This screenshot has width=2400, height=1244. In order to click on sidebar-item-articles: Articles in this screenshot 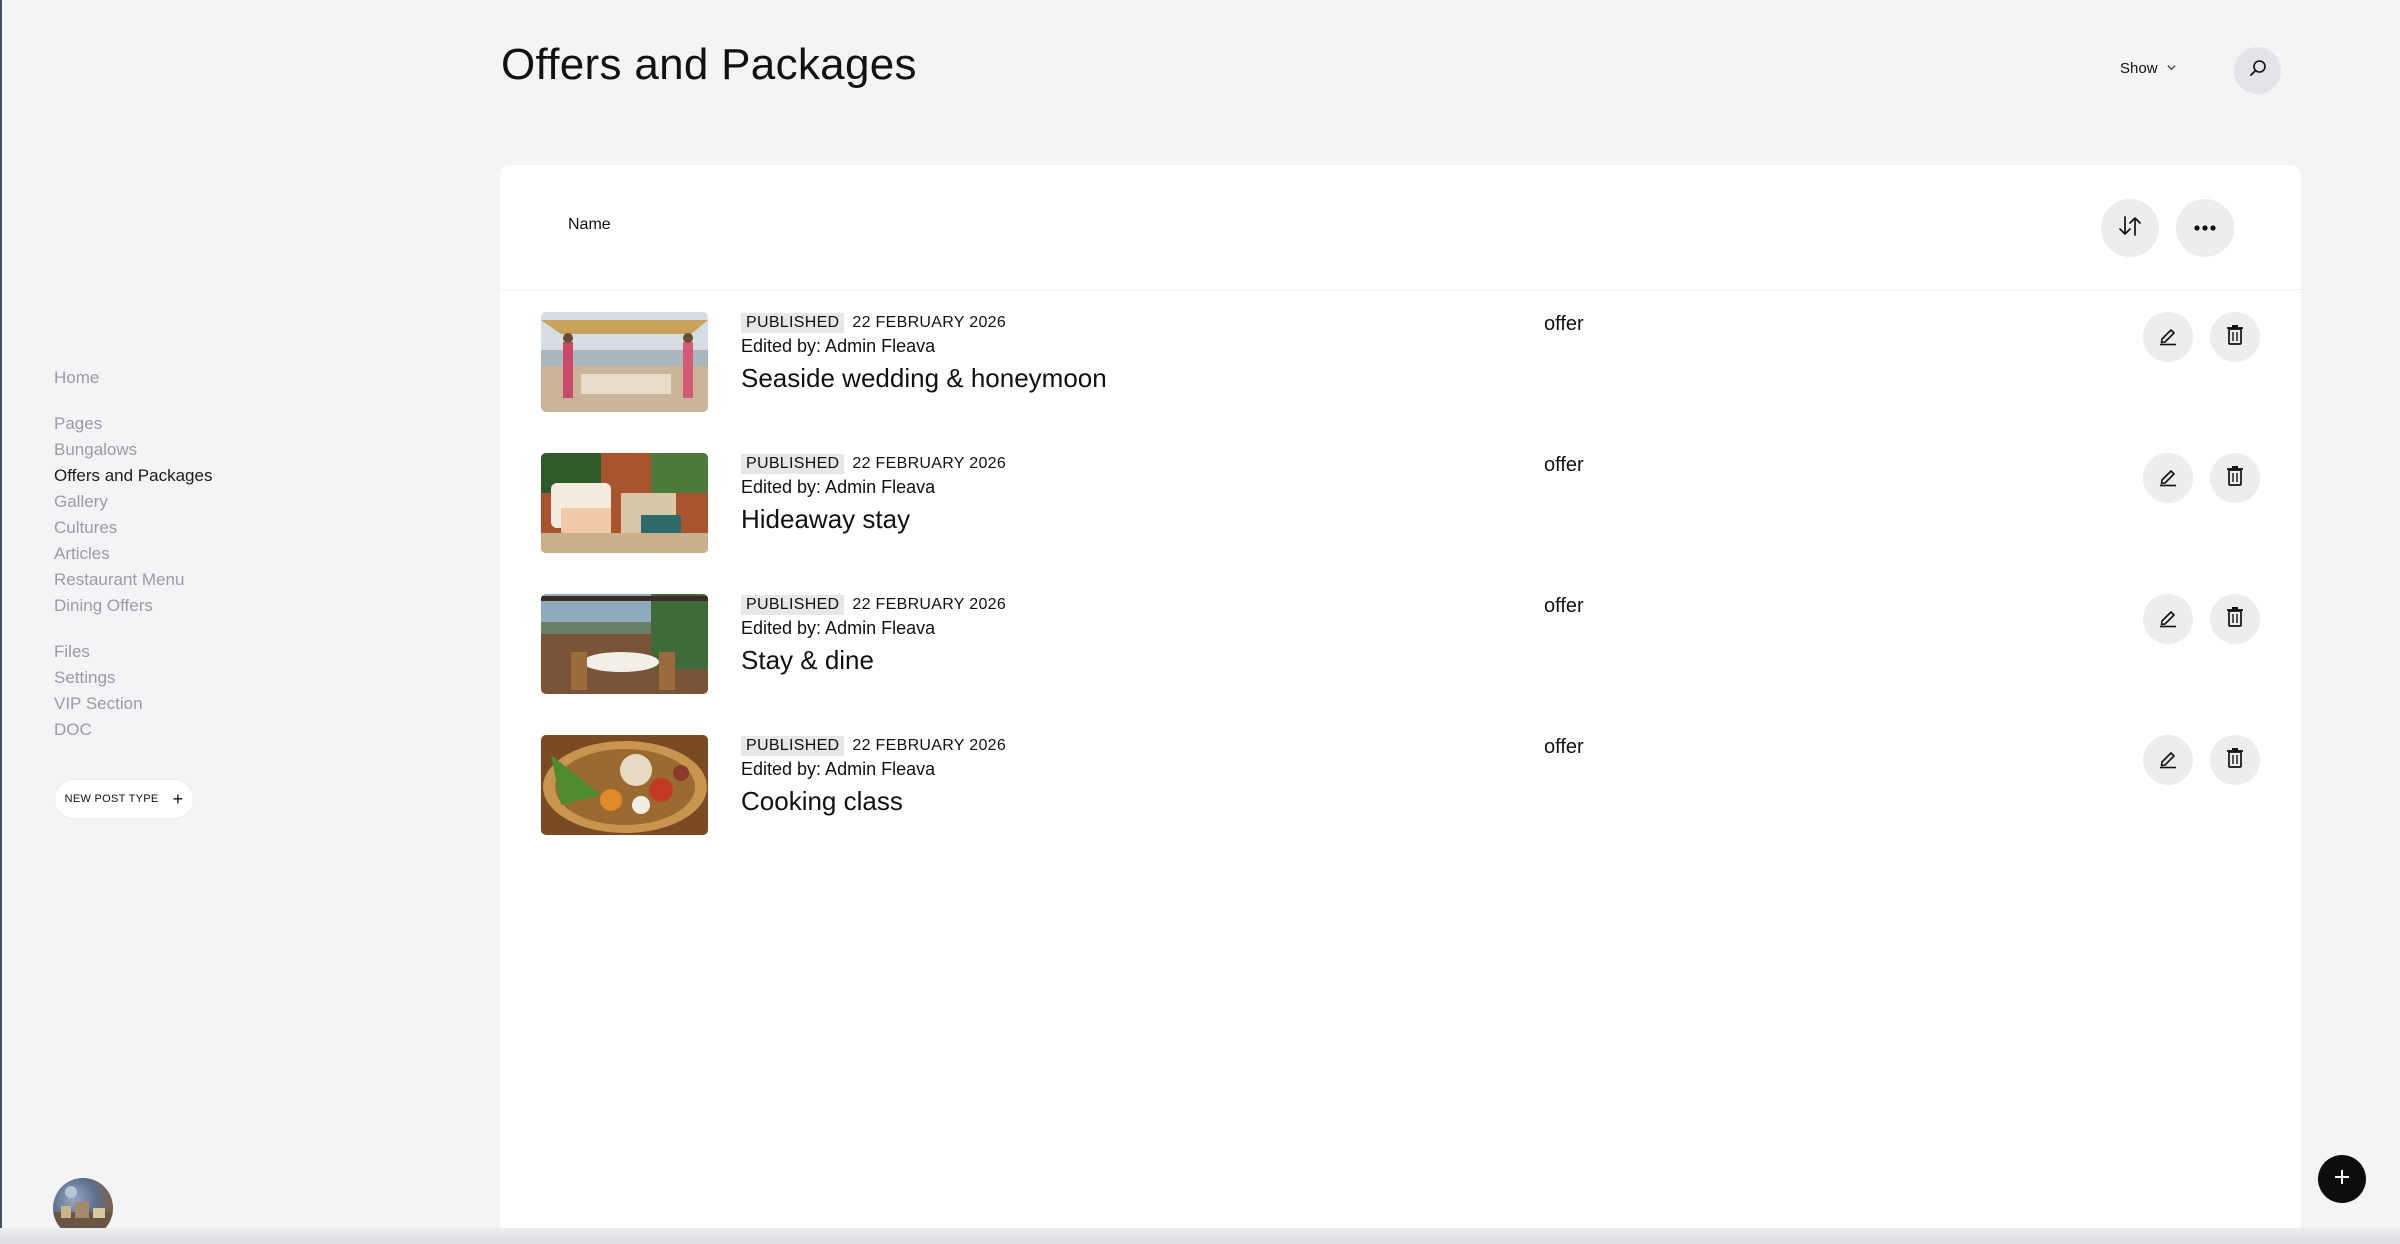, I will do `click(204, 554)`.